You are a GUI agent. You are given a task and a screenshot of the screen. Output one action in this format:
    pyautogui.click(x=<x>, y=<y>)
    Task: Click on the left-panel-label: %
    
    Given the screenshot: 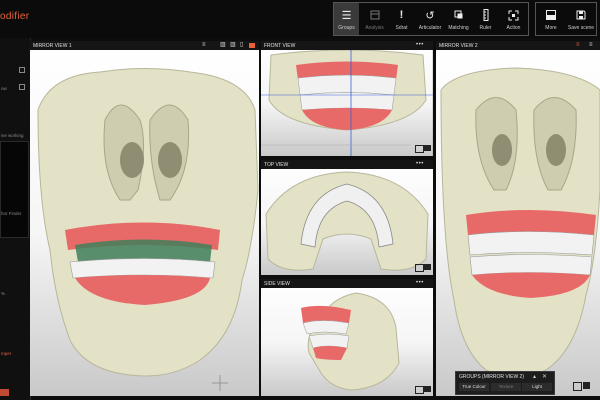 What is the action you would take?
    pyautogui.click(x=3, y=293)
    